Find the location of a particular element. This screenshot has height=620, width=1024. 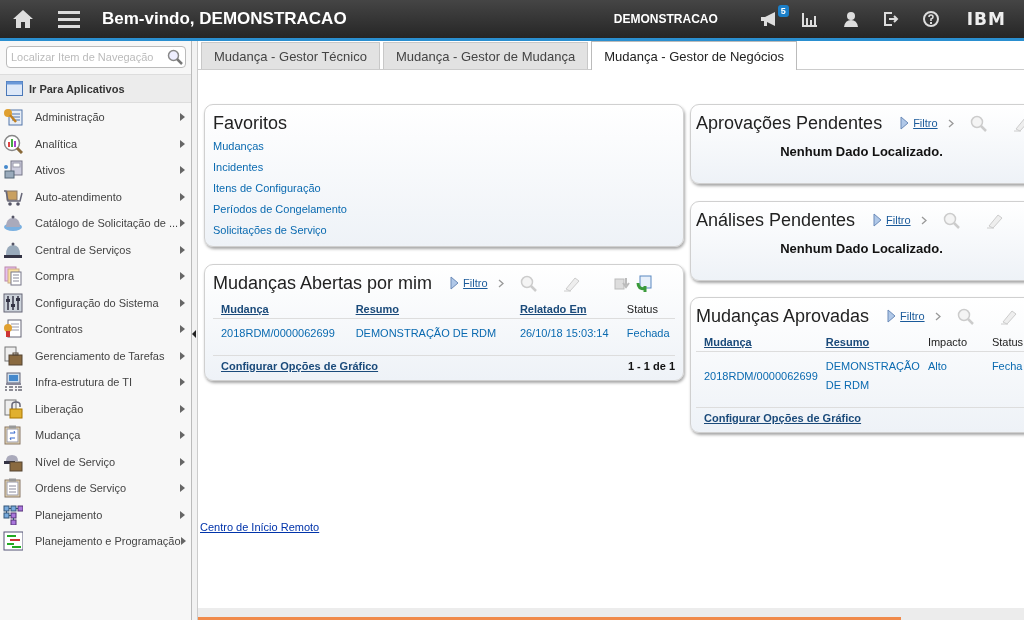

nav-menu-item: Mudança is located at coordinates (95, 435).